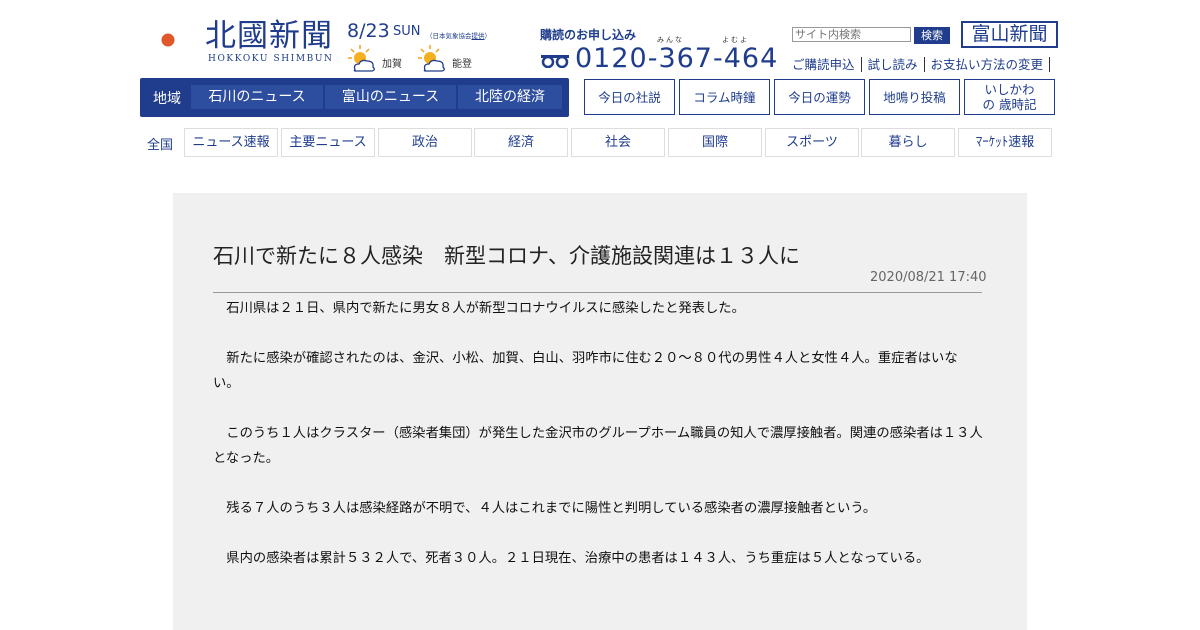  Describe the element at coordinates (368, 31) in the screenshot. I see `weather-date: 8/23` at that location.